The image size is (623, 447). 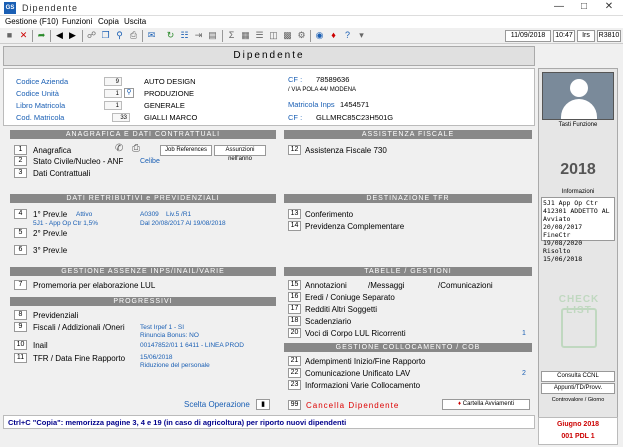 What do you see at coordinates (294, 373) in the screenshot?
I see `comunicazione-num: 22` at bounding box center [294, 373].